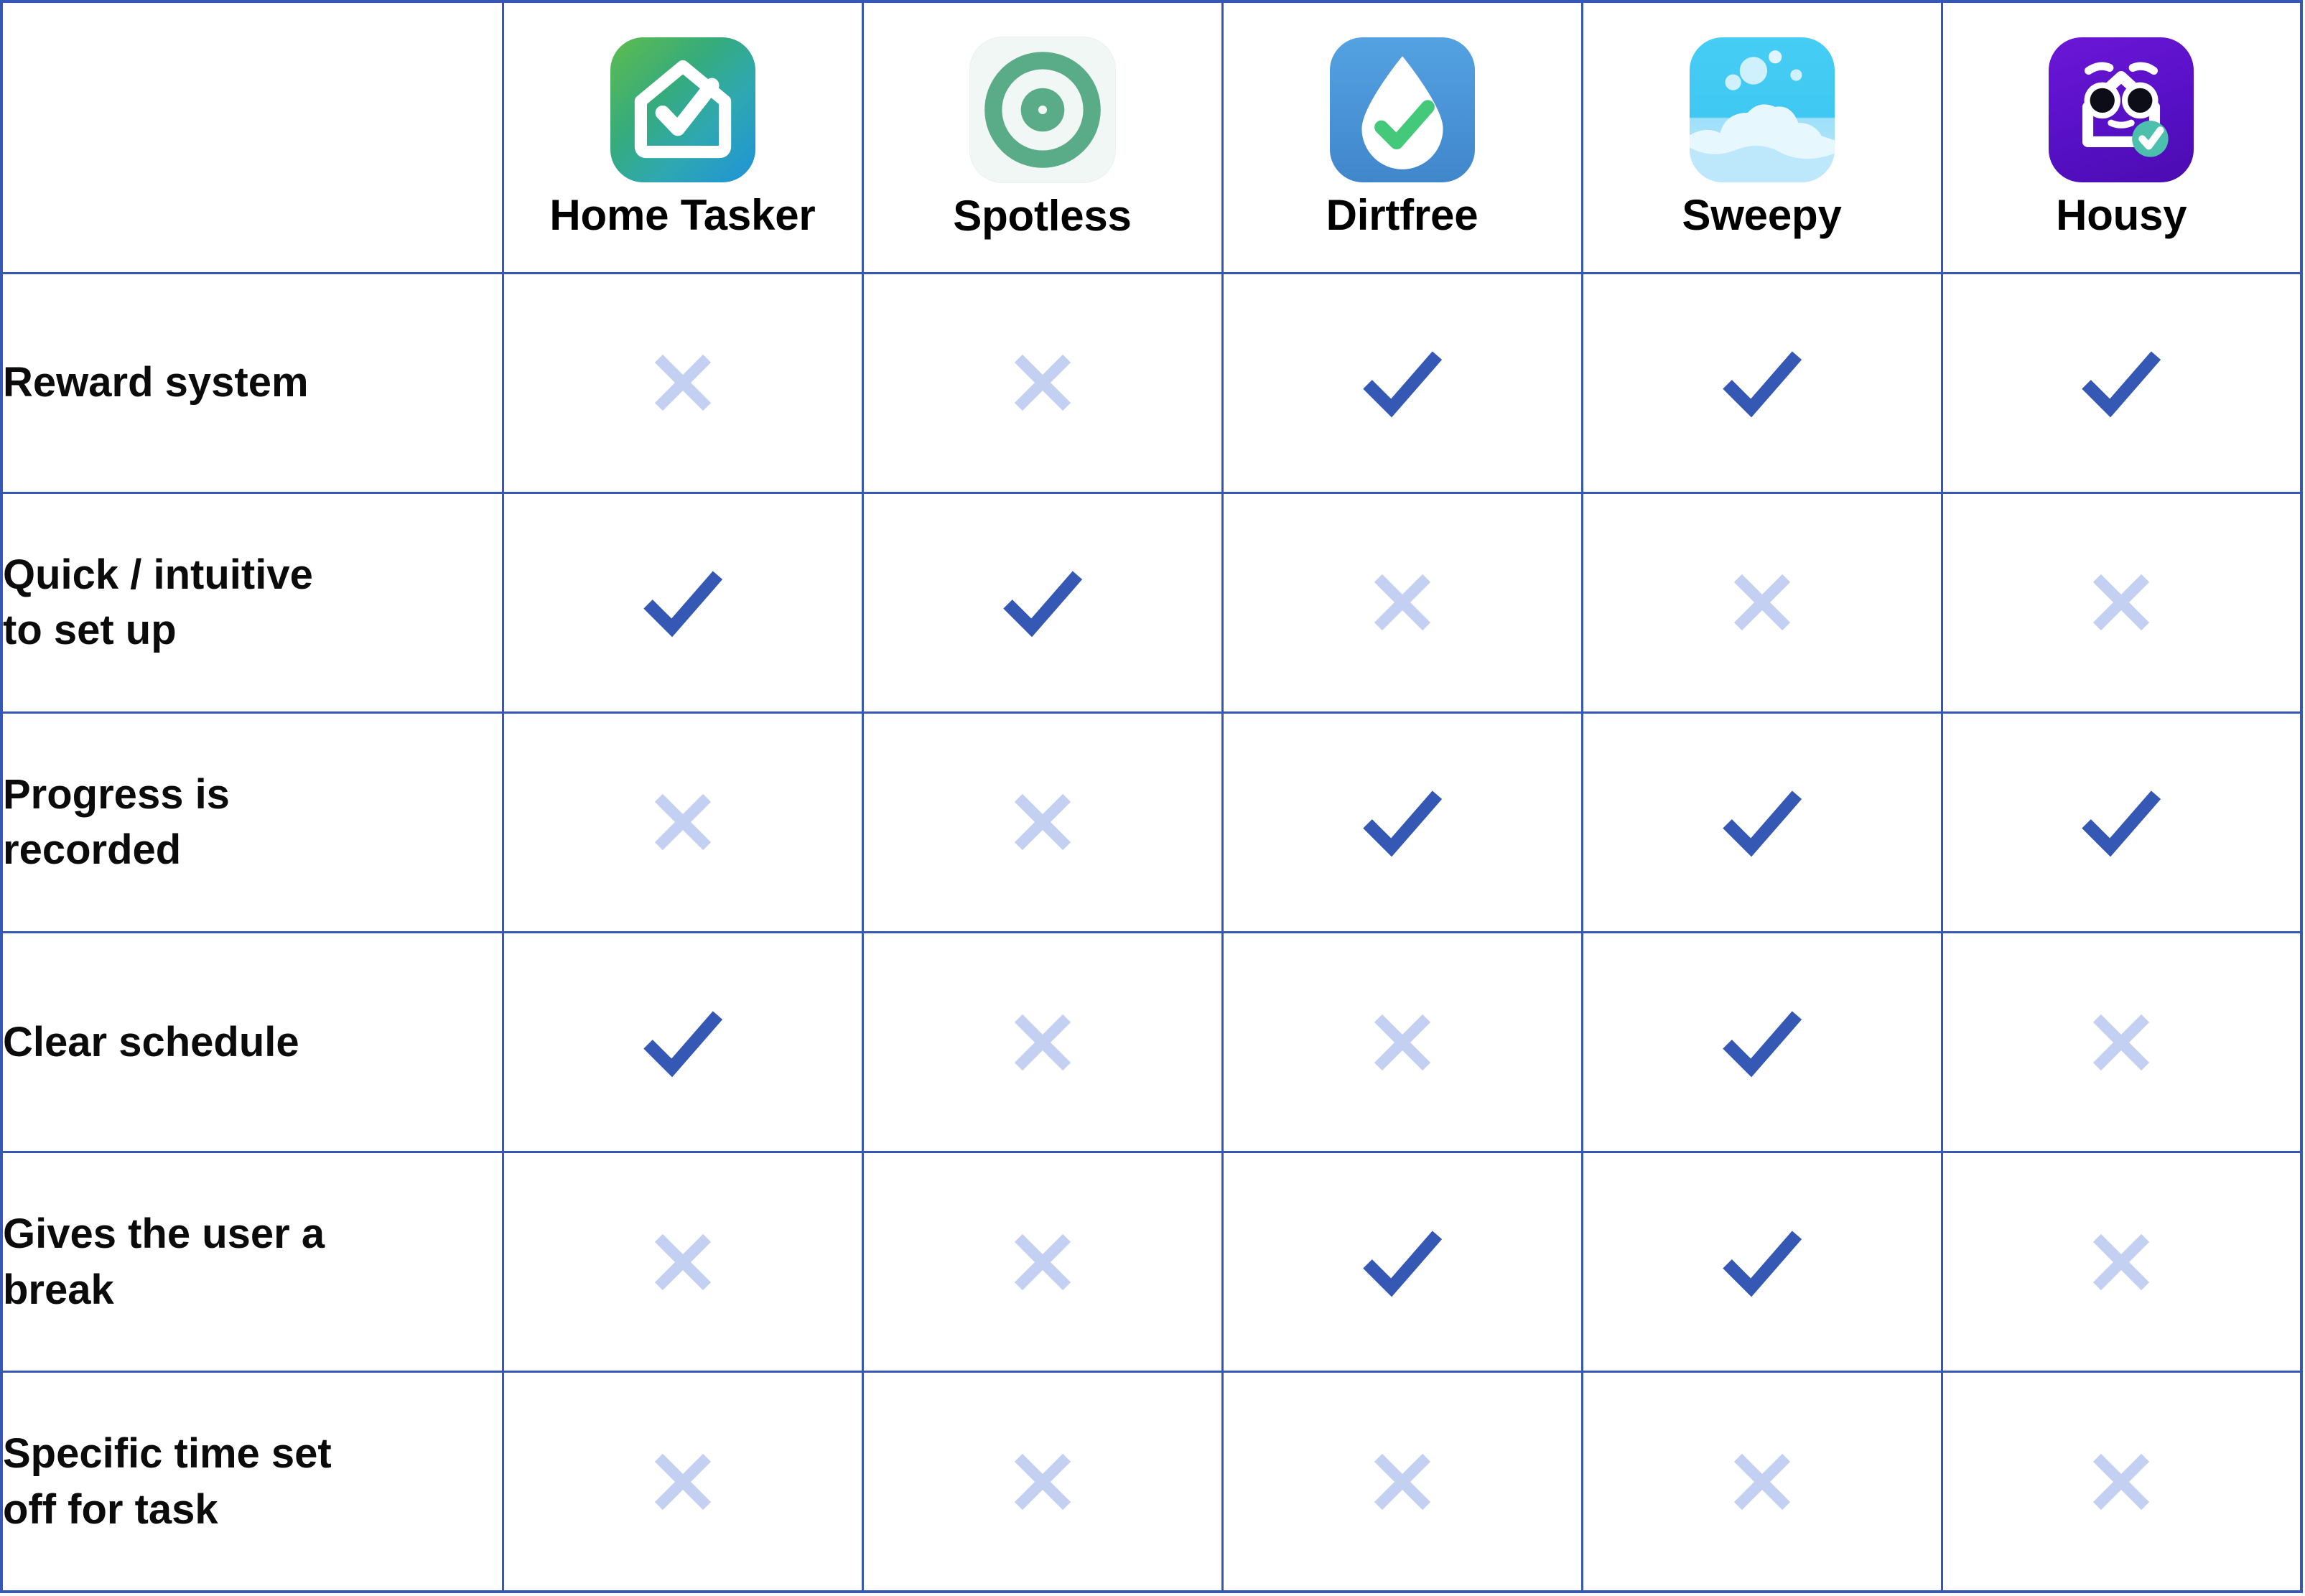 The image size is (2305, 1596). What do you see at coordinates (682, 215) in the screenshot?
I see `column-header-label: Home Tasker` at bounding box center [682, 215].